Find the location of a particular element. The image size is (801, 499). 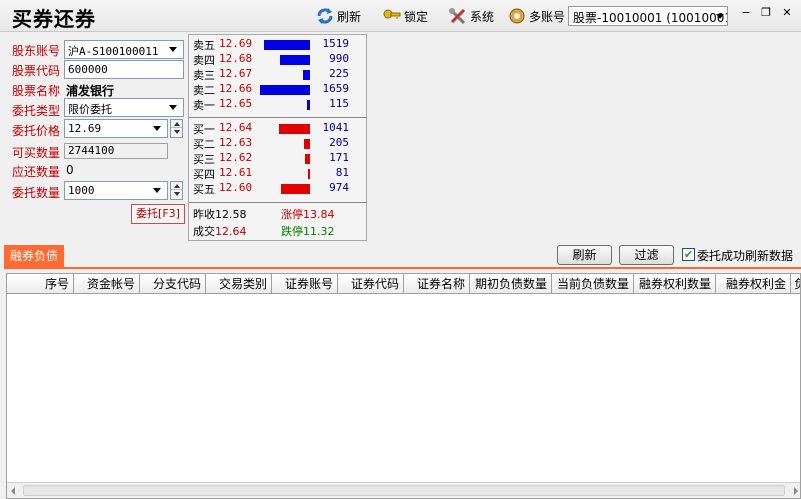

restore-button: ❐ is located at coordinates (766, 14).